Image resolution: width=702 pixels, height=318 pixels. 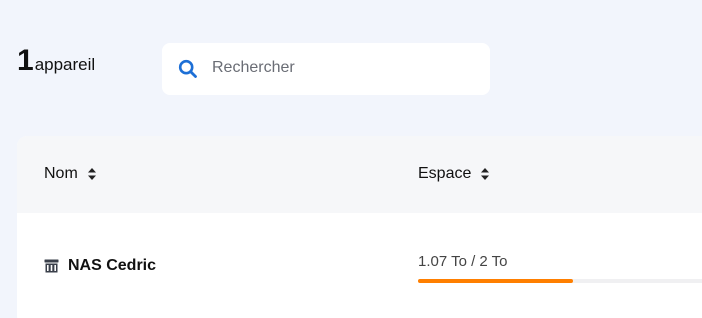 I want to click on nas-icon, so click(x=51, y=266).